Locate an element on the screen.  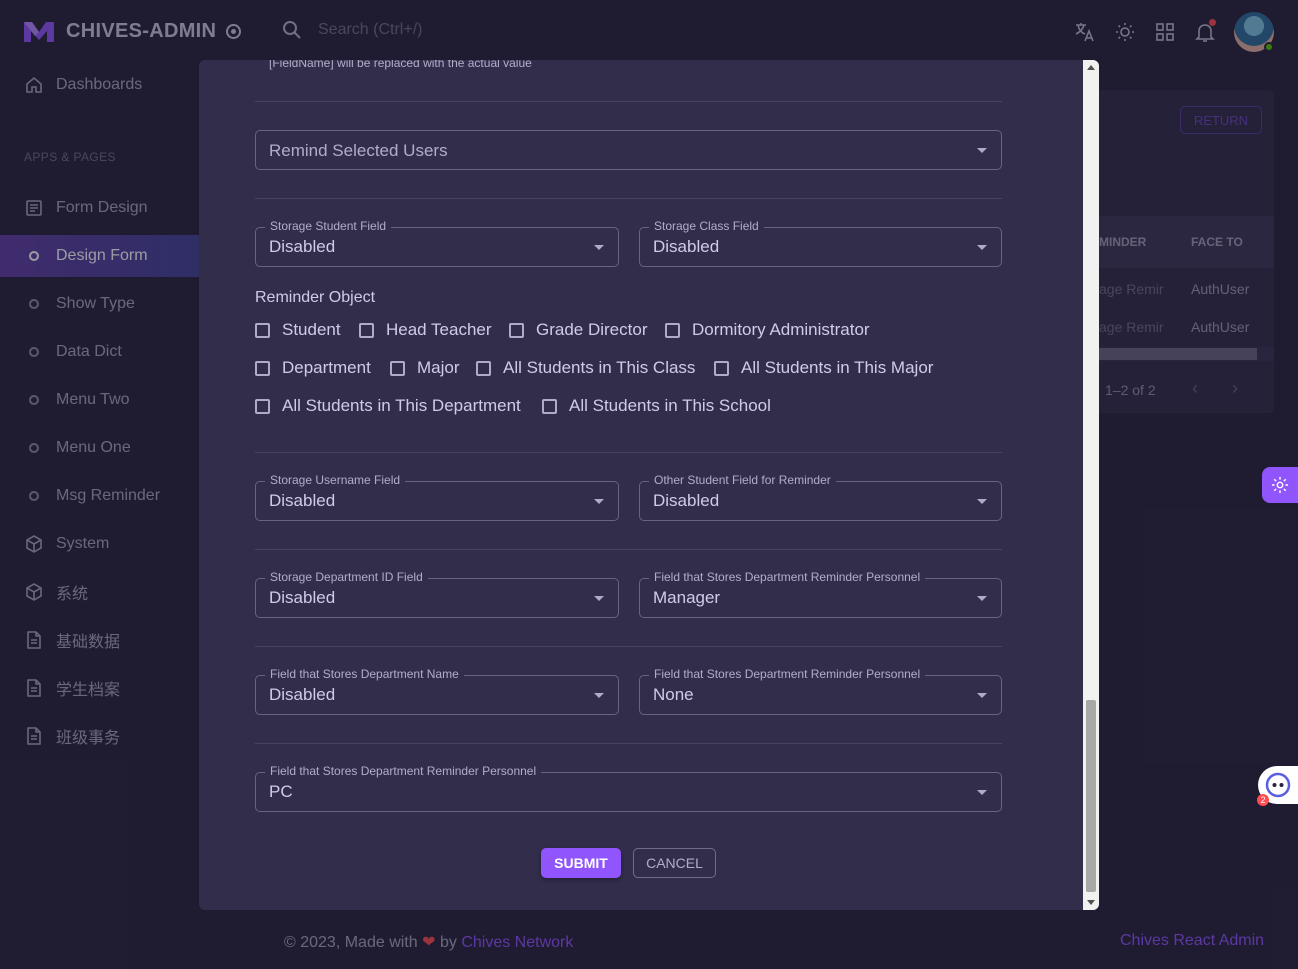
field-value: PC is located at coordinates (281, 791).